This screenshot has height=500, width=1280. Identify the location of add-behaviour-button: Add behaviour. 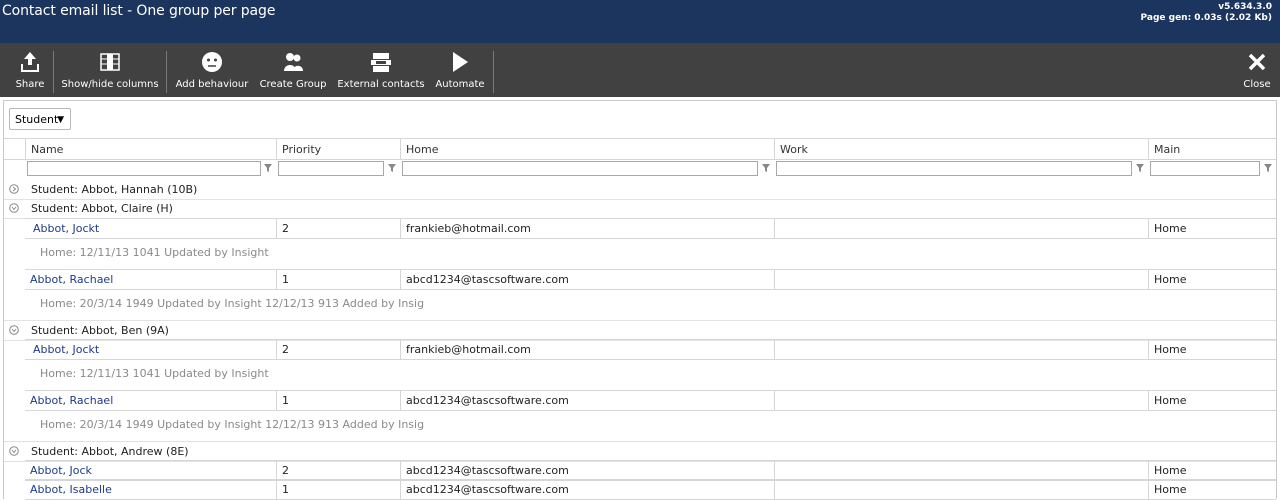
(212, 70).